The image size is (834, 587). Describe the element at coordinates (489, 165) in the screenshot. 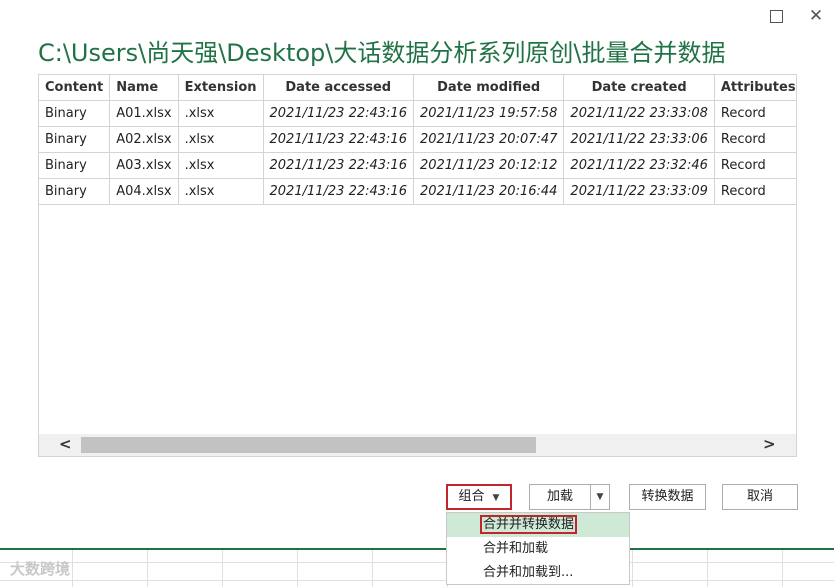

I see `cell-date-modified: 2021/11/23 20:12:12` at that location.